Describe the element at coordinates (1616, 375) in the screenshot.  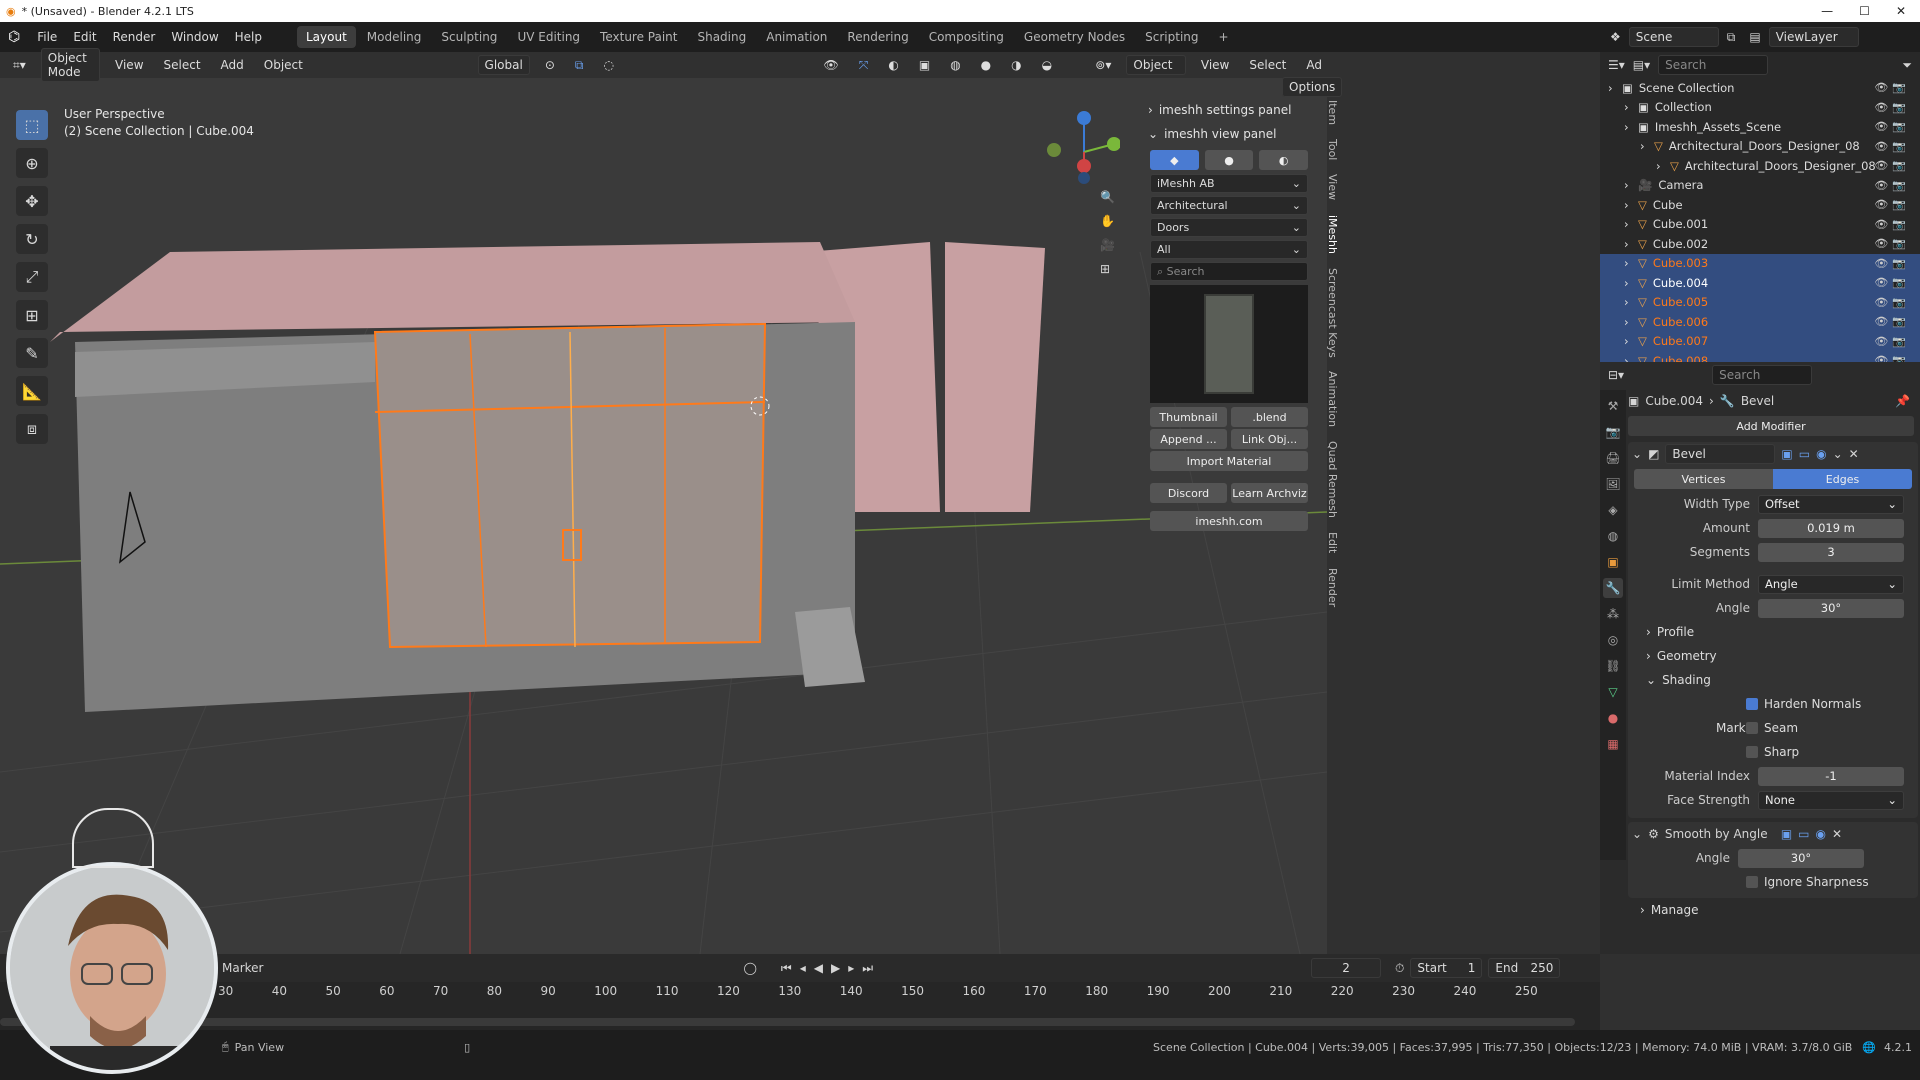
I see `properties-editor-icon: ⊟▾` at that location.